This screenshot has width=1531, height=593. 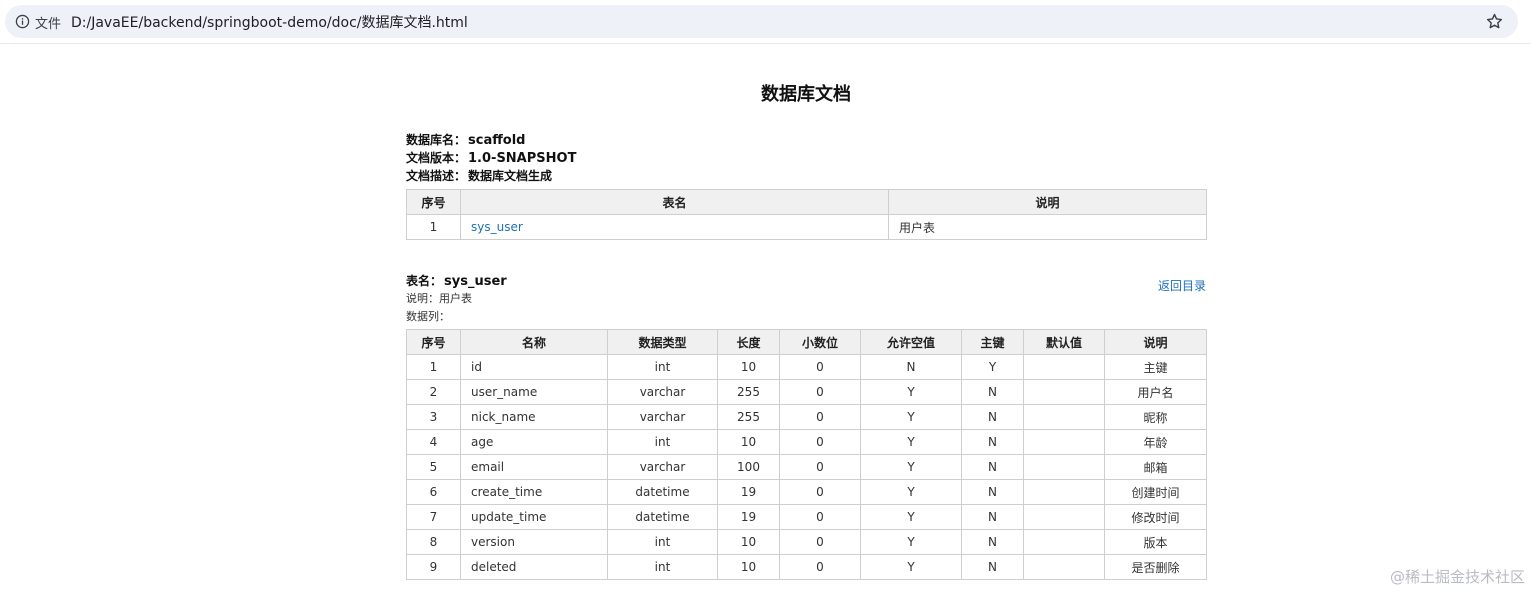 What do you see at coordinates (748, 342) in the screenshot?
I see `column-header: 长度` at bounding box center [748, 342].